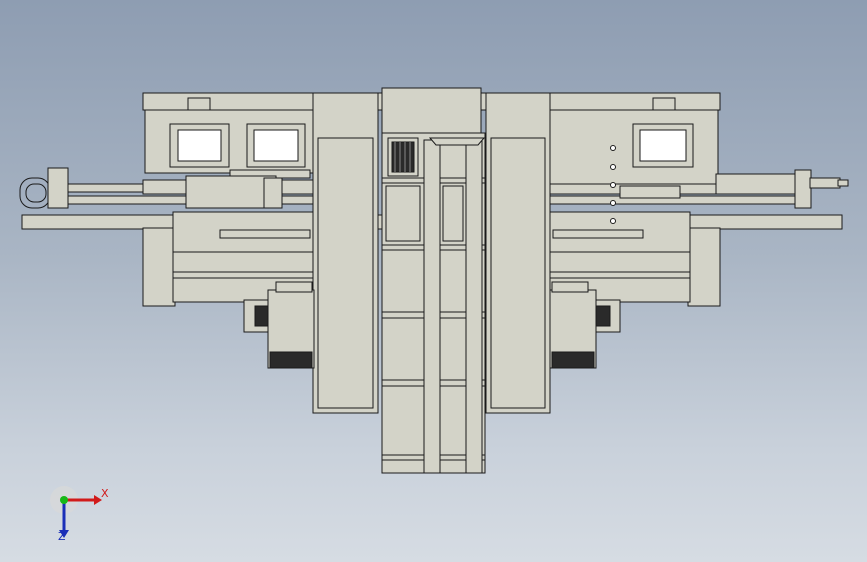  What do you see at coordinates (105, 493) in the screenshot?
I see `x-axis-label: X` at bounding box center [105, 493].